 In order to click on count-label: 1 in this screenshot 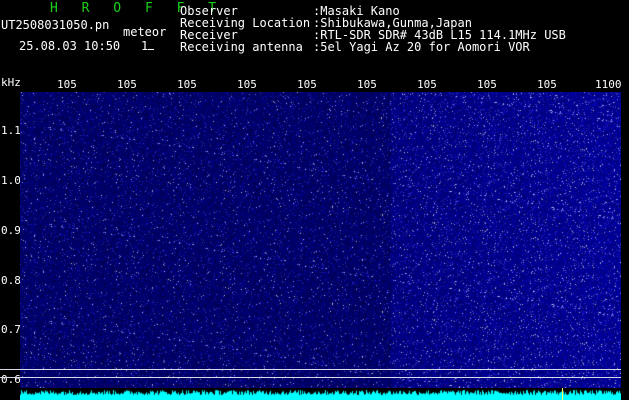, I will do `click(145, 46)`.